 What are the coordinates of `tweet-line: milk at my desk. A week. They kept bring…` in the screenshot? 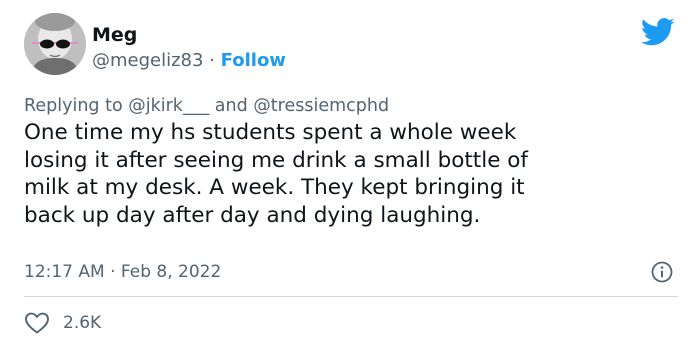 It's located at (274, 187).